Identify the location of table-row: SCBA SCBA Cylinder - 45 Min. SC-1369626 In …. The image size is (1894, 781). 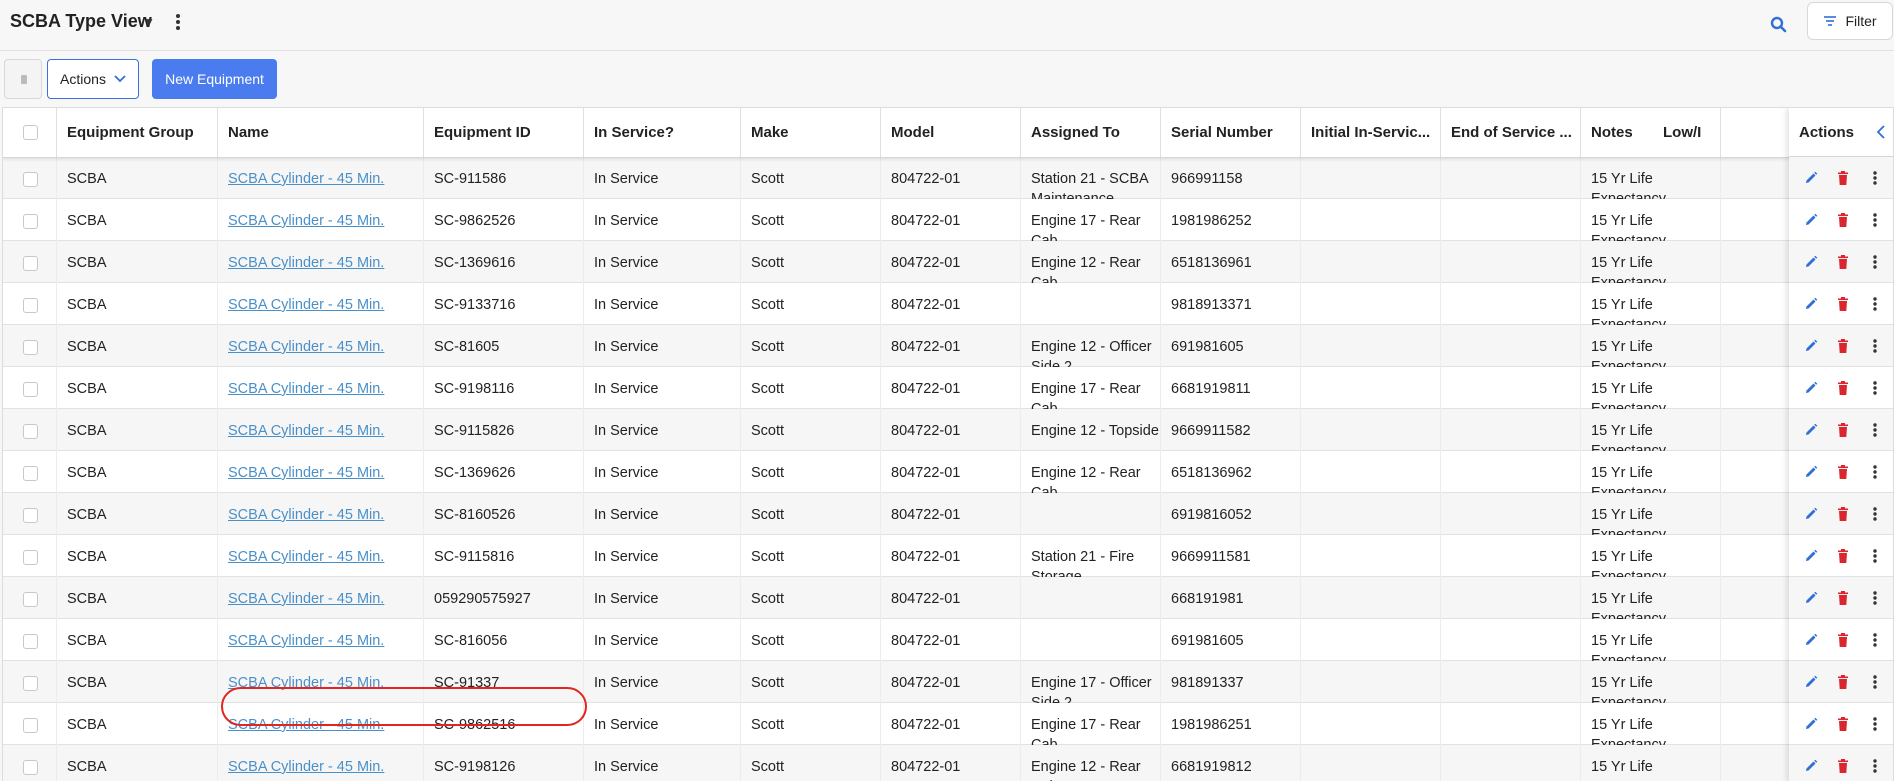
(948, 472).